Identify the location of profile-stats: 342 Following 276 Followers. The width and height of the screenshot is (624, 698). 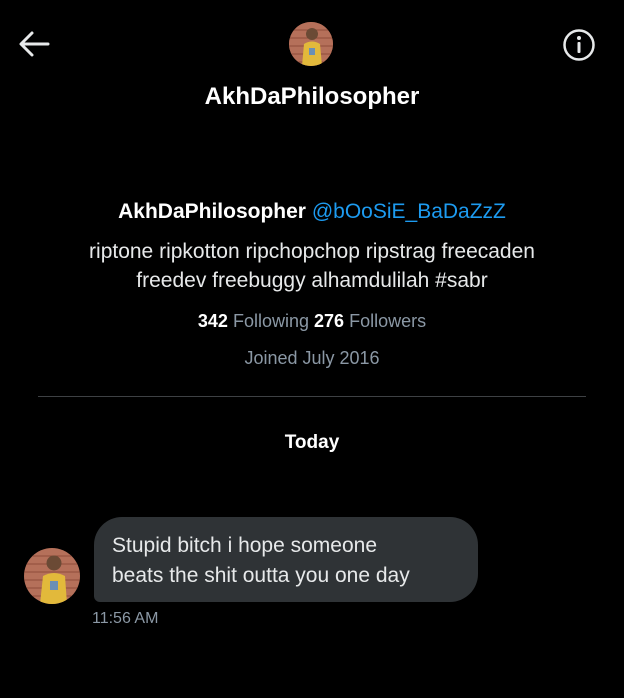
(312, 321).